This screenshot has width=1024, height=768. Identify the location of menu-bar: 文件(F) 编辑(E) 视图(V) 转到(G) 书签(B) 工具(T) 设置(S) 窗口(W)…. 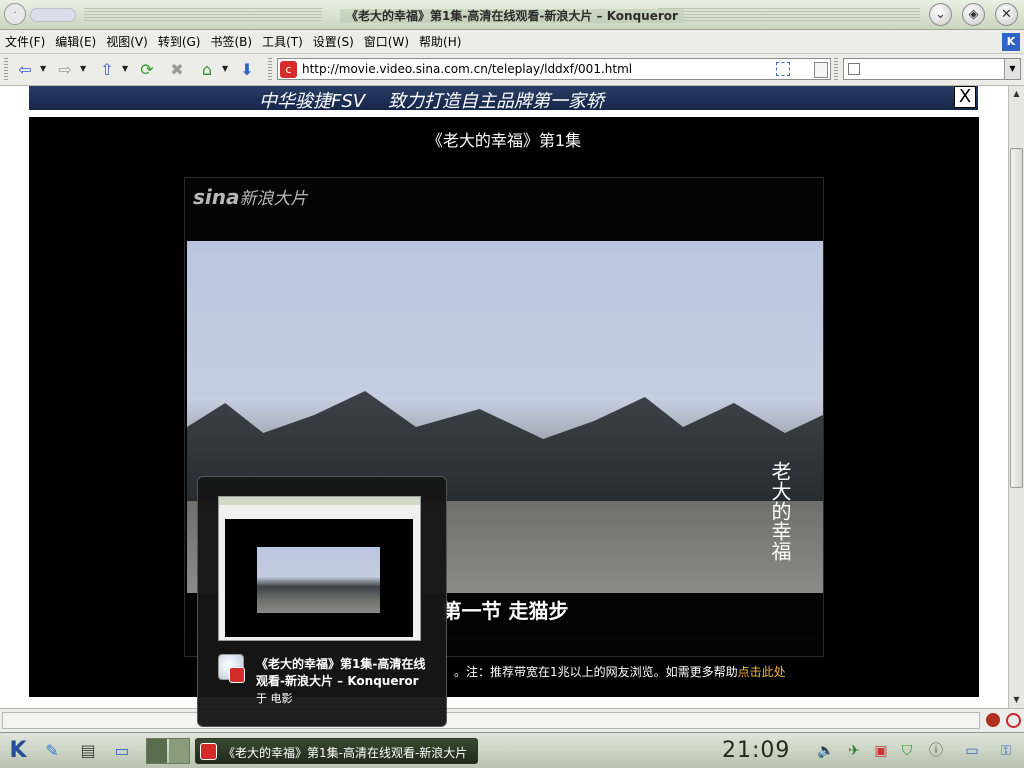
(512, 42).